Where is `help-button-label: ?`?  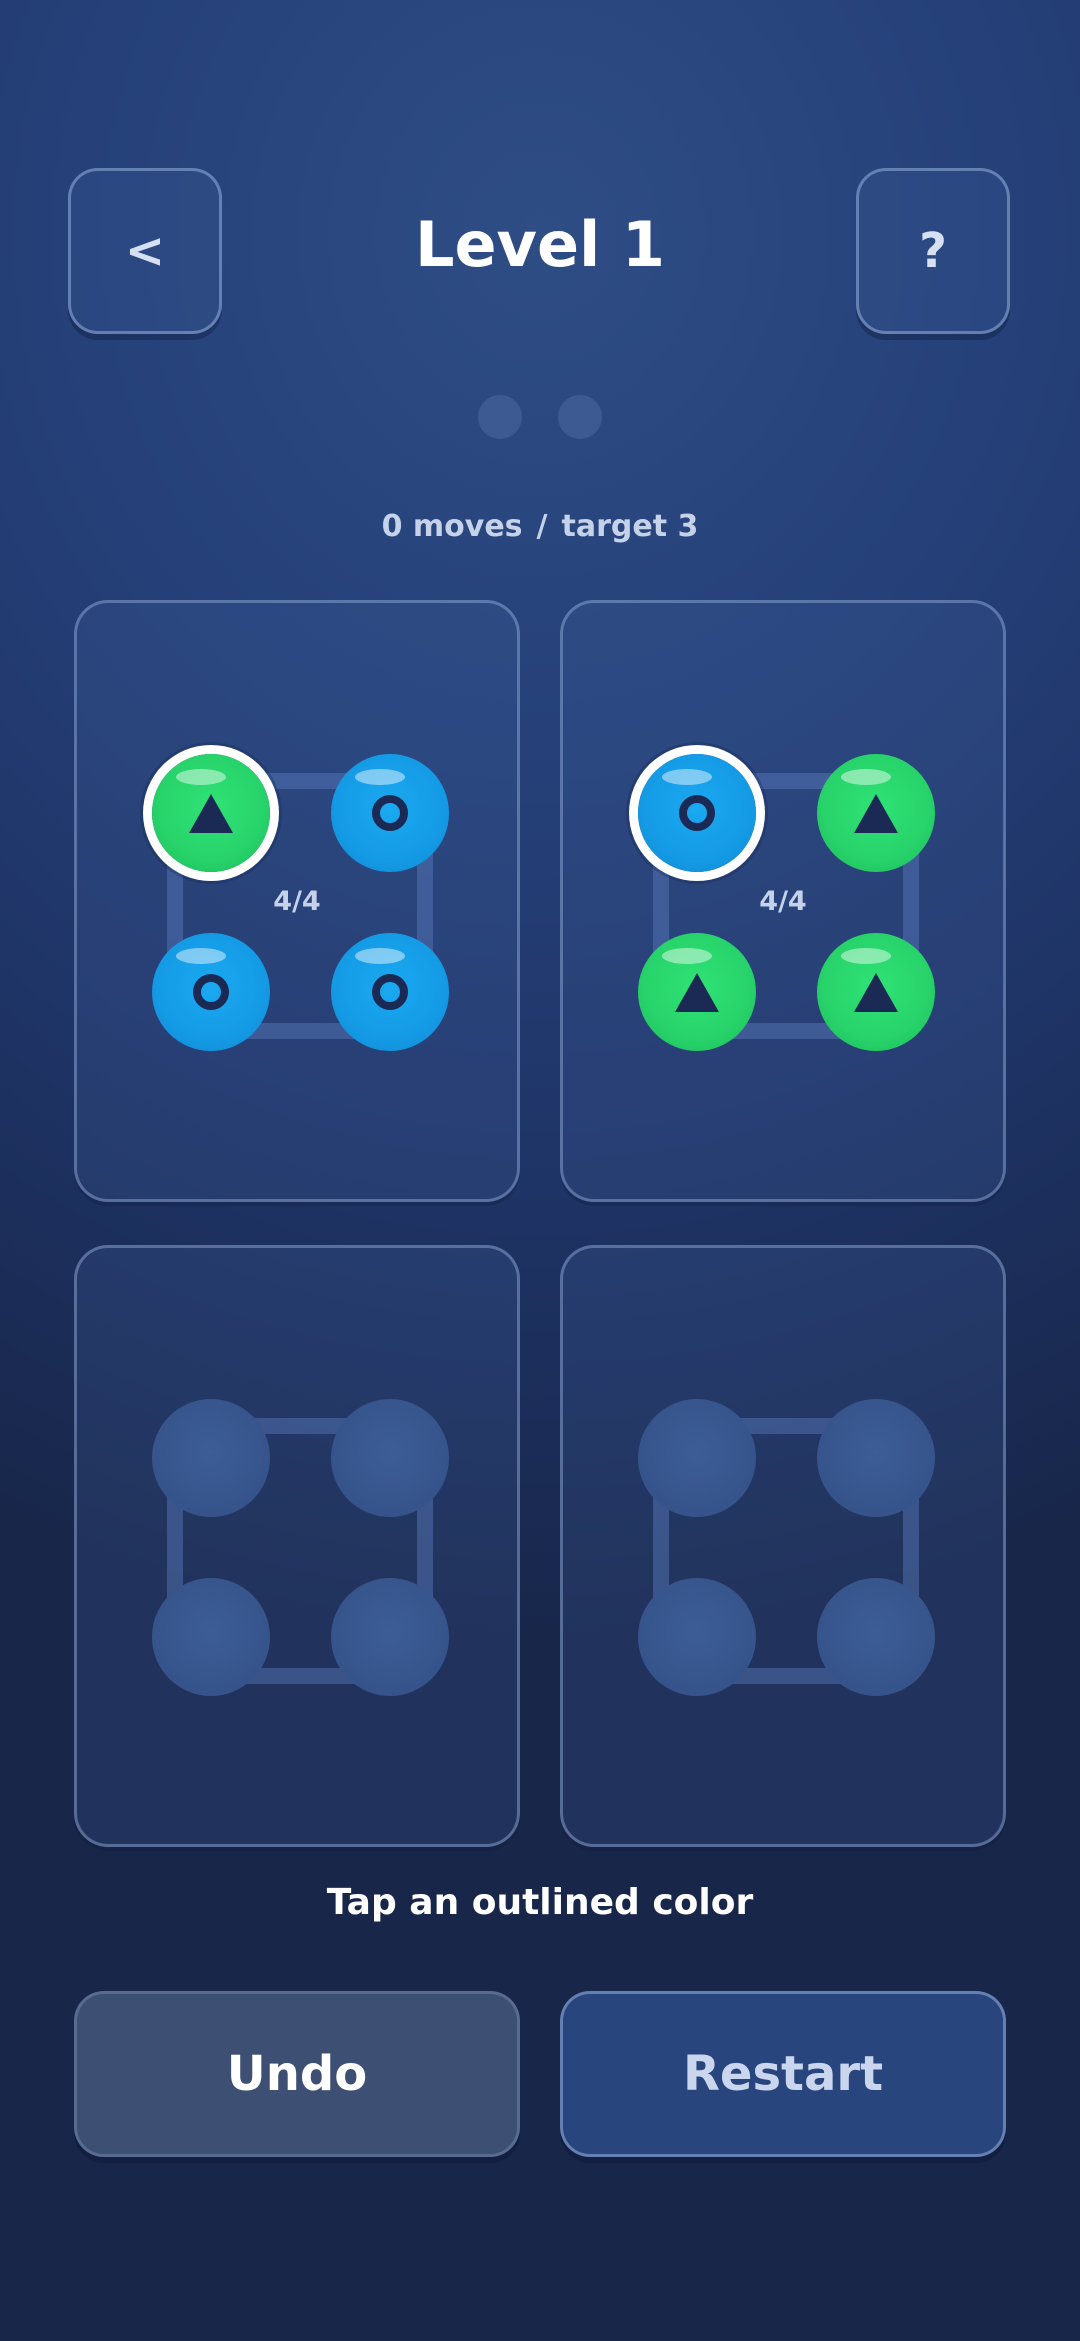 help-button-label: ? is located at coordinates (933, 251).